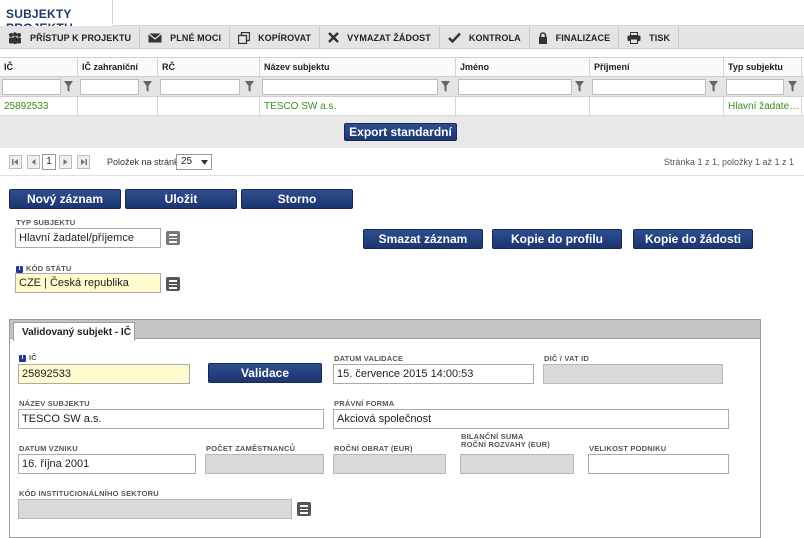  Describe the element at coordinates (728, 162) in the screenshot. I see `pager-info: Stránka 1 z 1, položky 1 až 1 z 1` at that location.